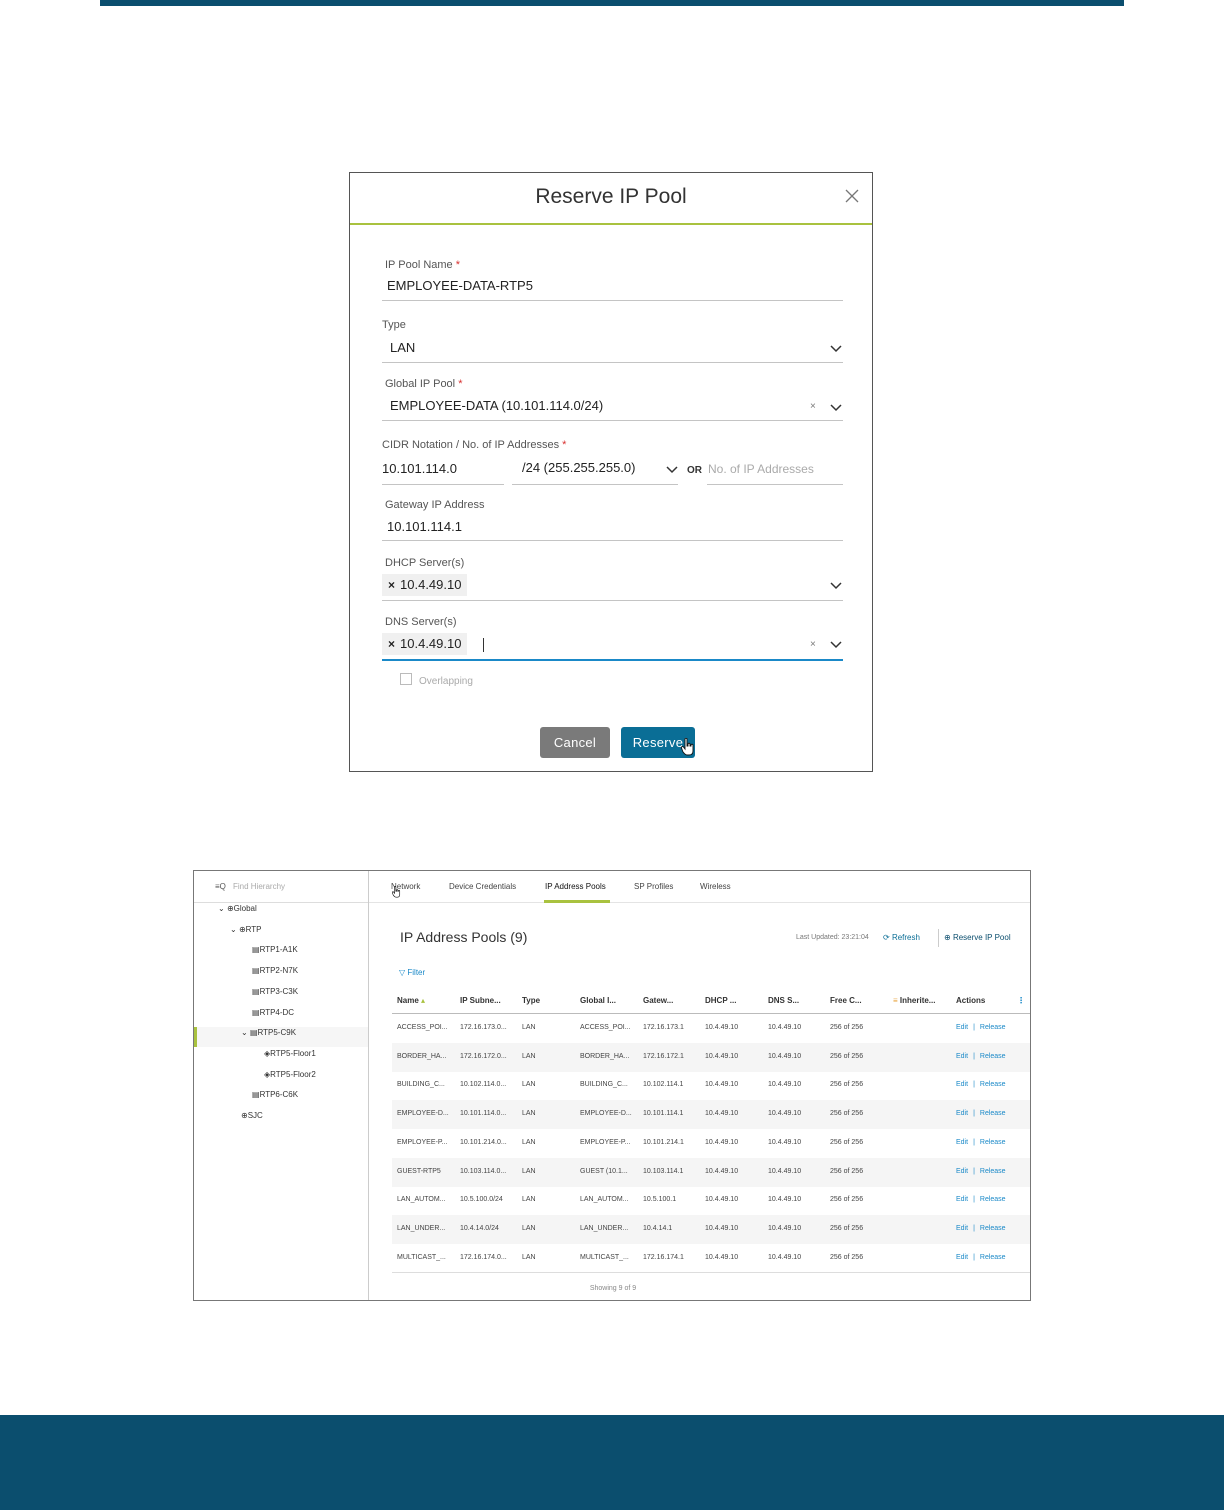 The height and width of the screenshot is (1510, 1224). I want to click on overlapping-label: Overlapping, so click(446, 681).